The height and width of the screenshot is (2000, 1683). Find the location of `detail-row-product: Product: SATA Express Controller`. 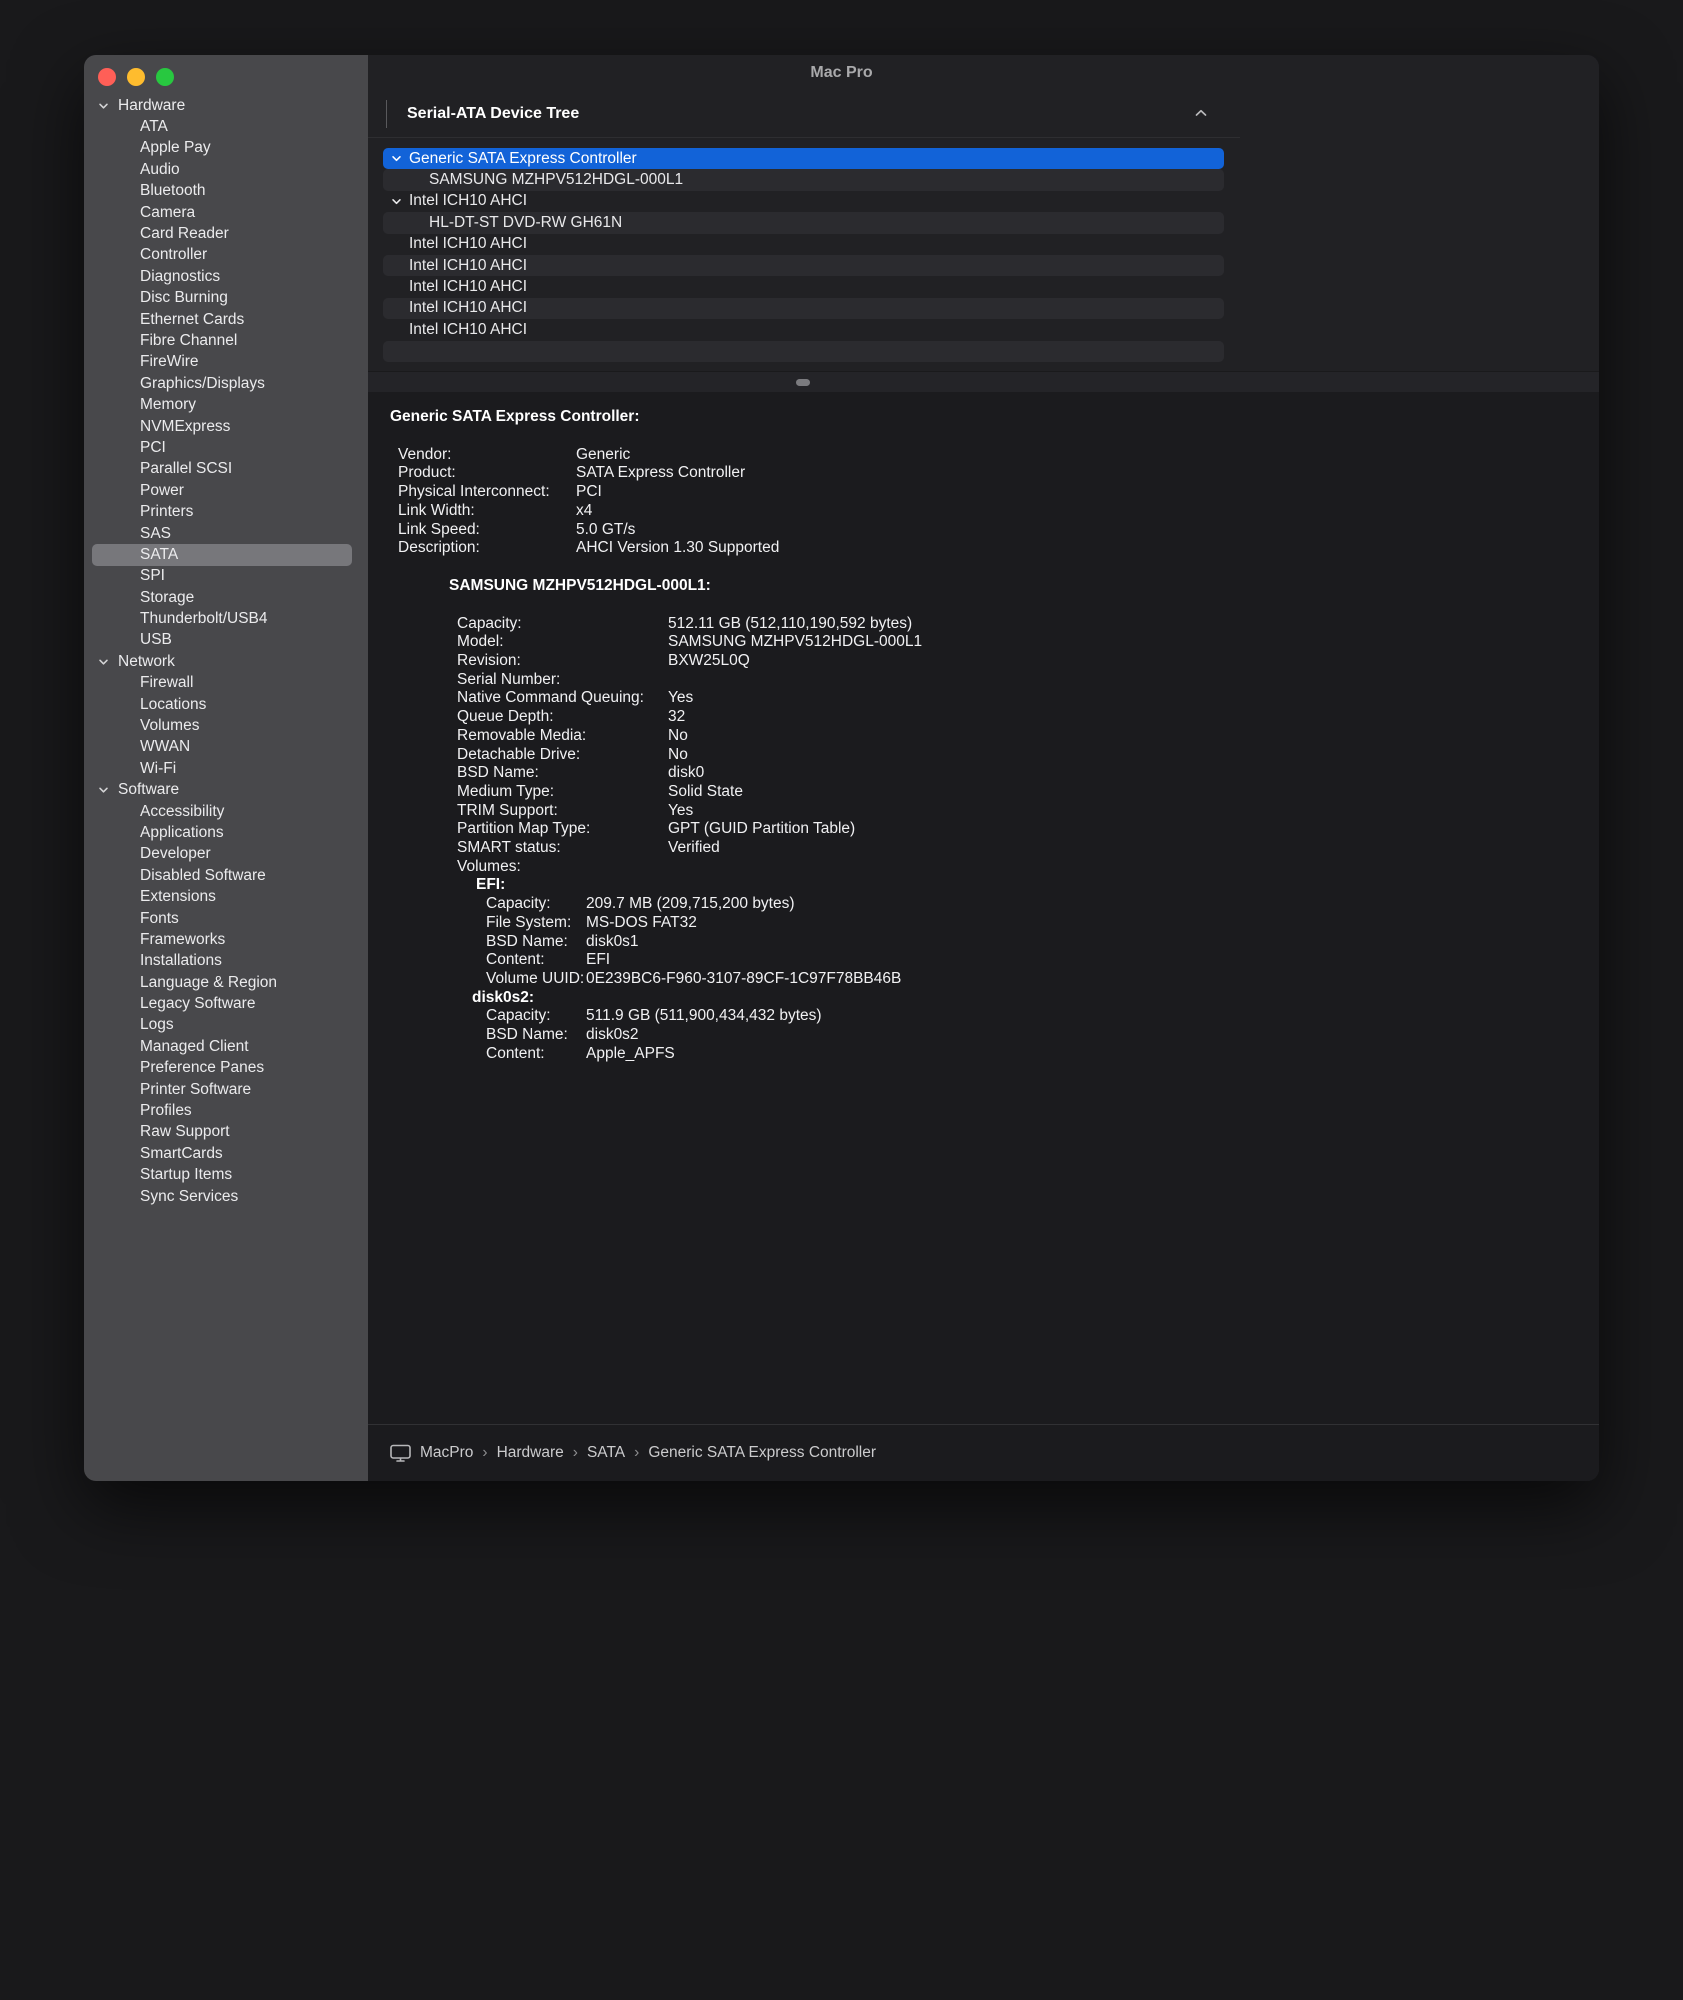

detail-row-product: Product: SATA Express Controller is located at coordinates (998, 473).